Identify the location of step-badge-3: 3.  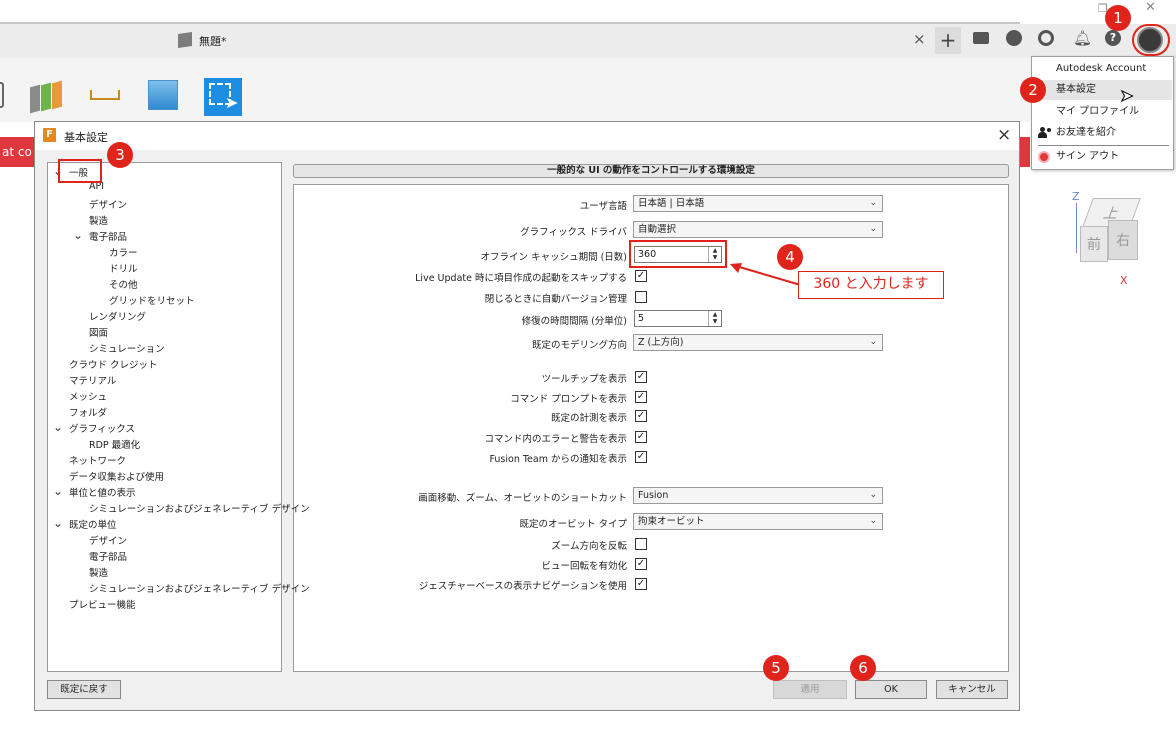
(120, 155).